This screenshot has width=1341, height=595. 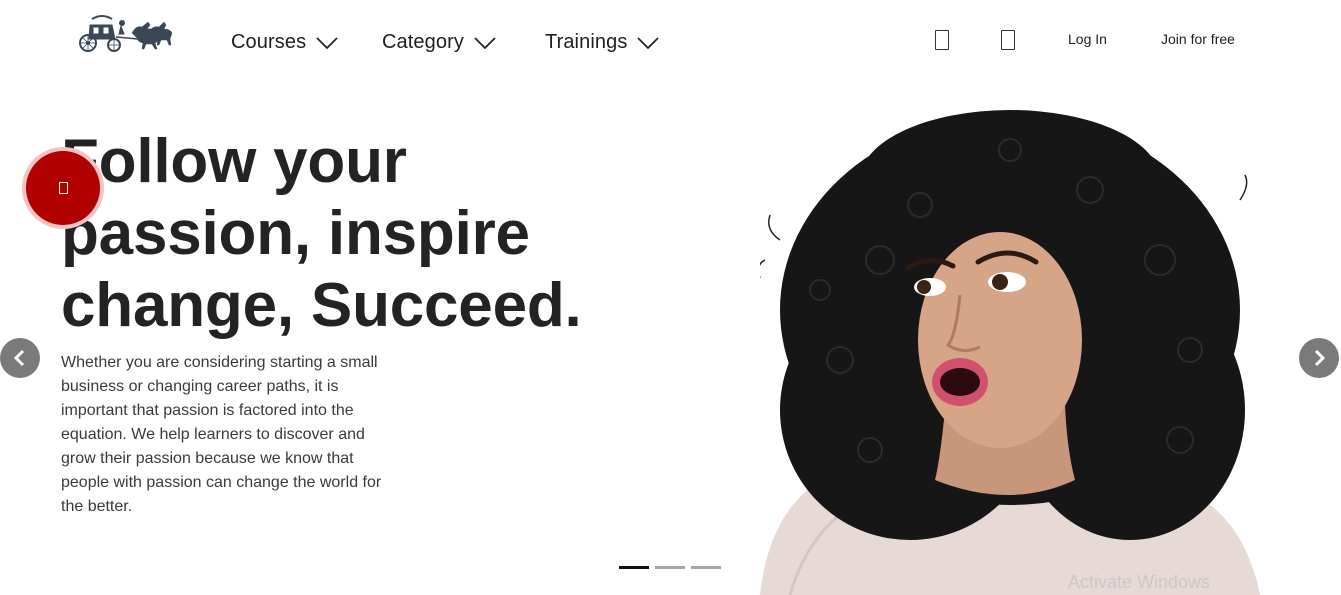 I want to click on slider-next-button, so click(x=1319, y=358).